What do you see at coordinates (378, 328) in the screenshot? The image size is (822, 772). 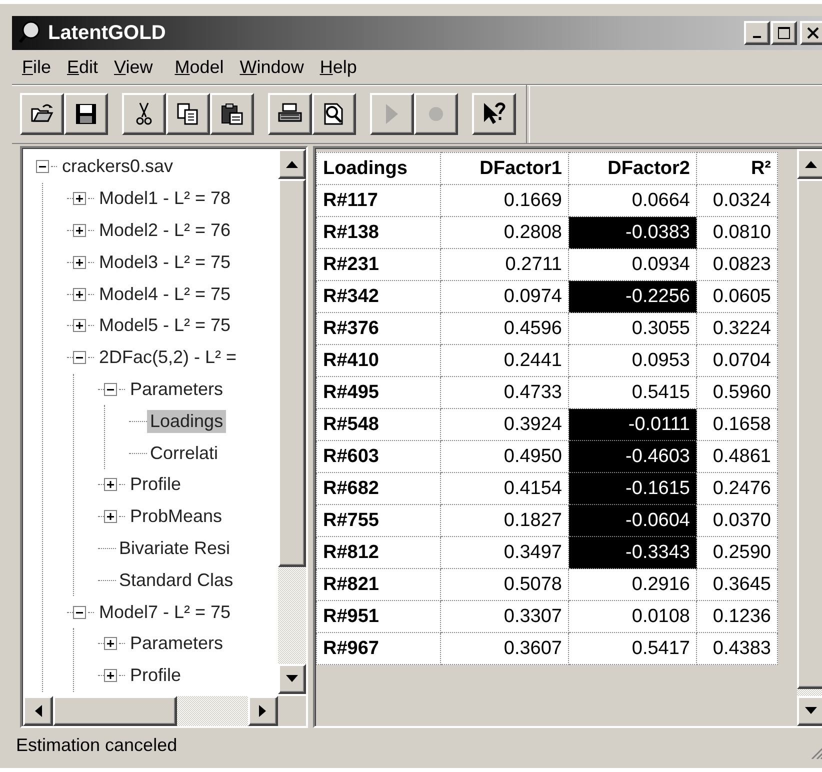 I see `row-header: R#376` at bounding box center [378, 328].